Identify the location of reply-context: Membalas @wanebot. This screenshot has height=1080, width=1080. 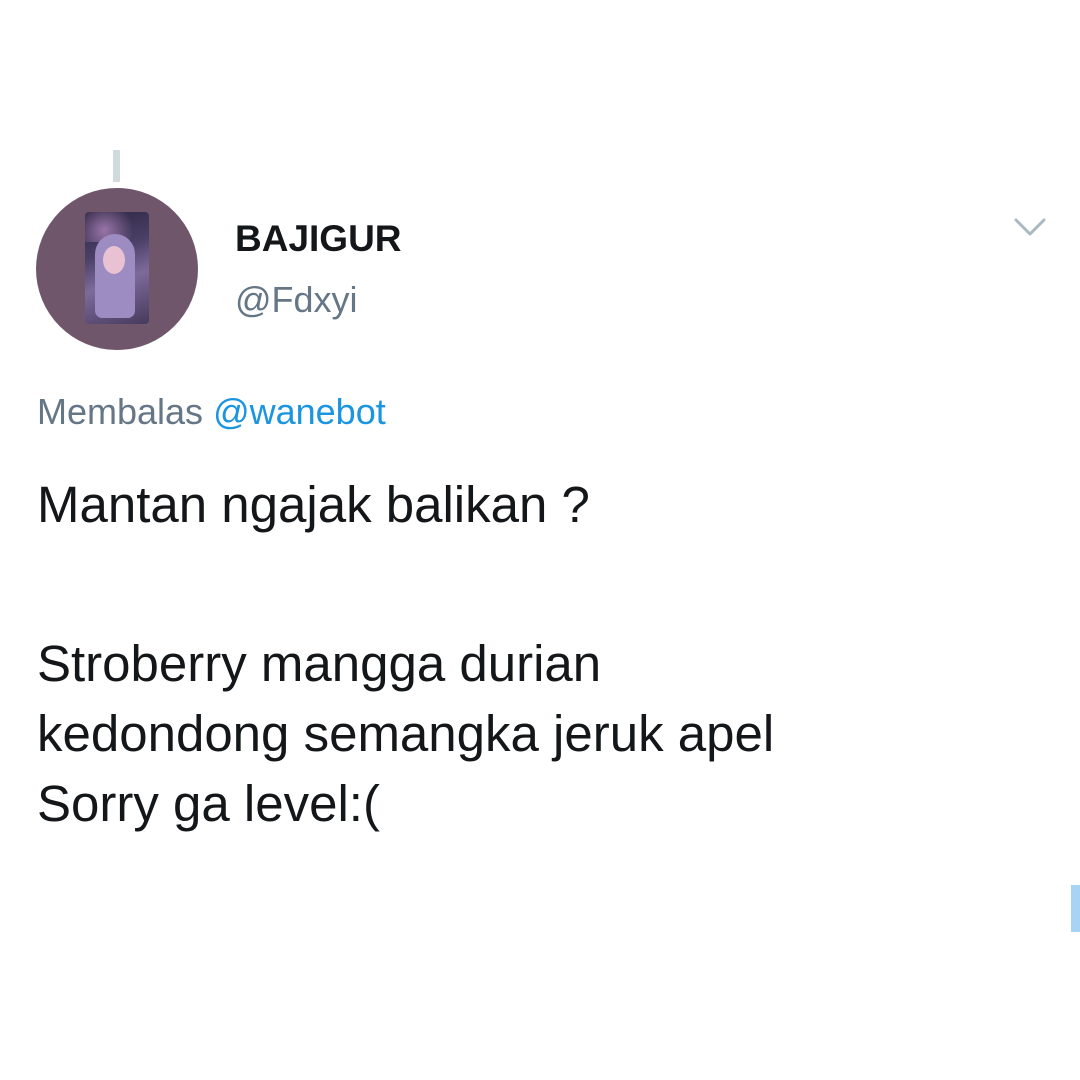
(211, 412).